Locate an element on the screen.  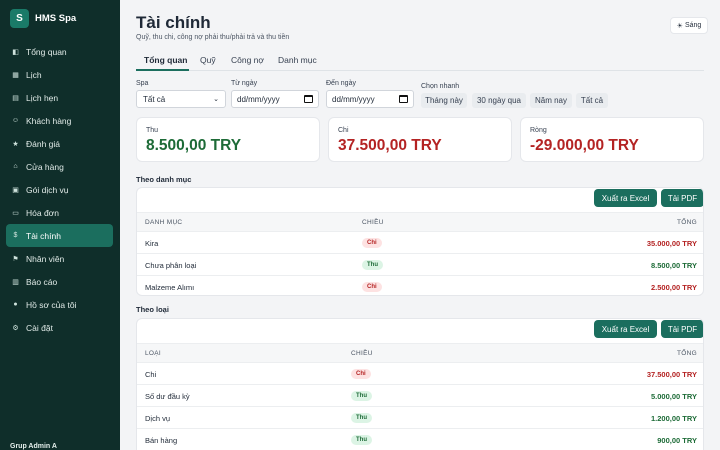
row-name: Malzeme Alımı is located at coordinates (170, 287).